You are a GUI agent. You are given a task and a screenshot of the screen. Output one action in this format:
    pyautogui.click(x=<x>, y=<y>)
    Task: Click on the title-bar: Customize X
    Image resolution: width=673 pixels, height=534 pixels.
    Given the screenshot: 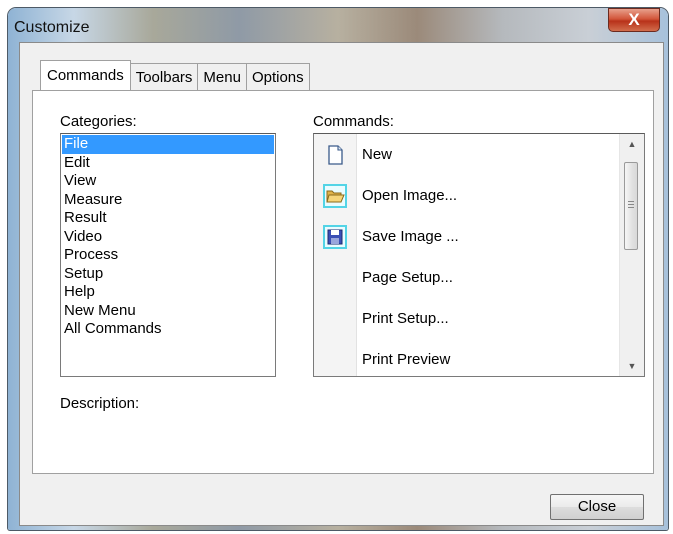 What is the action you would take?
    pyautogui.click(x=338, y=25)
    